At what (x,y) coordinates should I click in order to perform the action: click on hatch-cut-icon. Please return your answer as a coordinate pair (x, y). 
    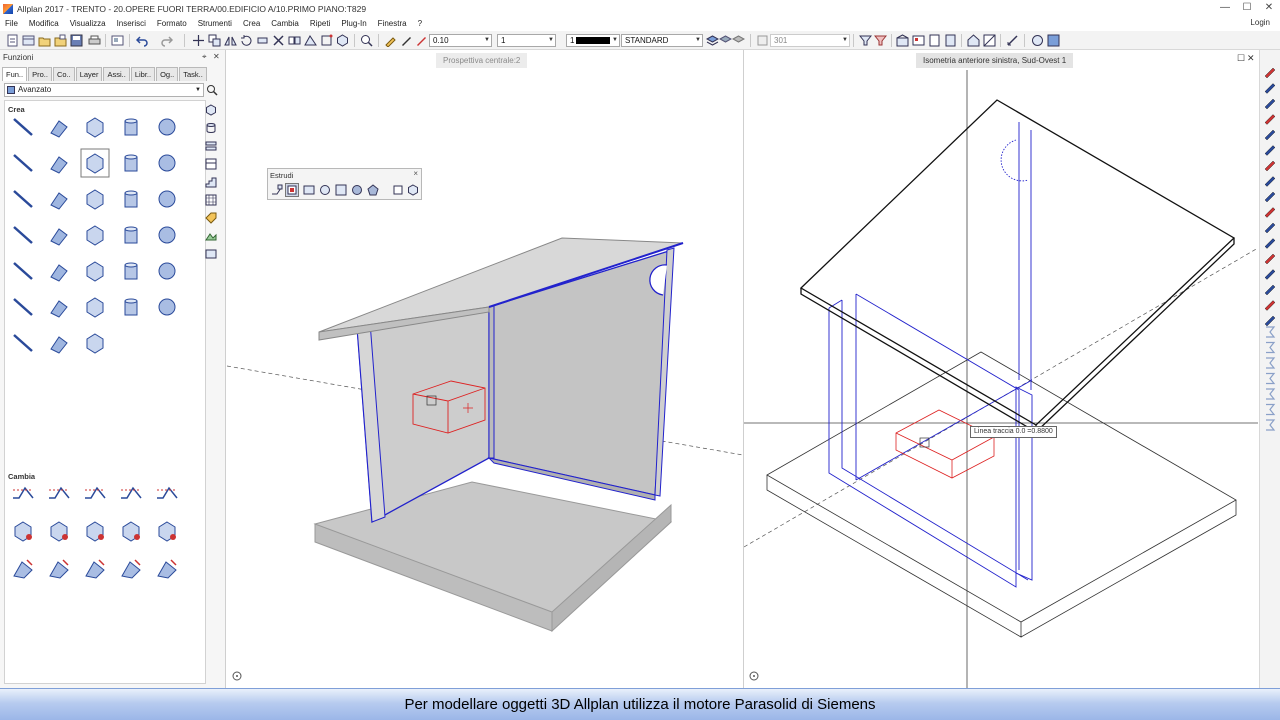
    Looking at the image, I should click on (95, 271).